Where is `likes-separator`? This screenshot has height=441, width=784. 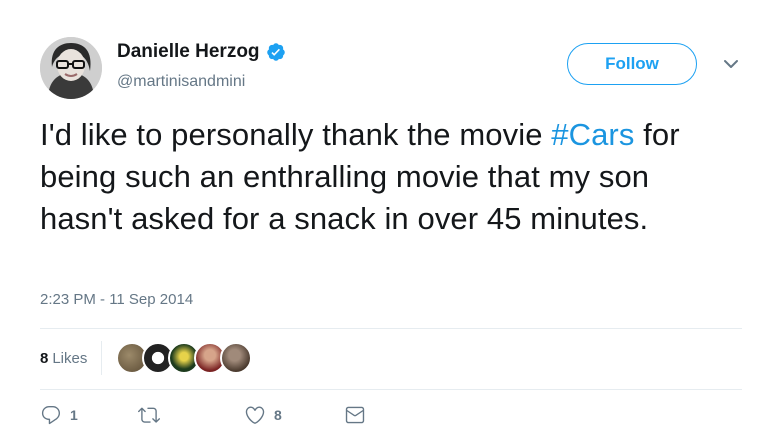 likes-separator is located at coordinates (102, 358).